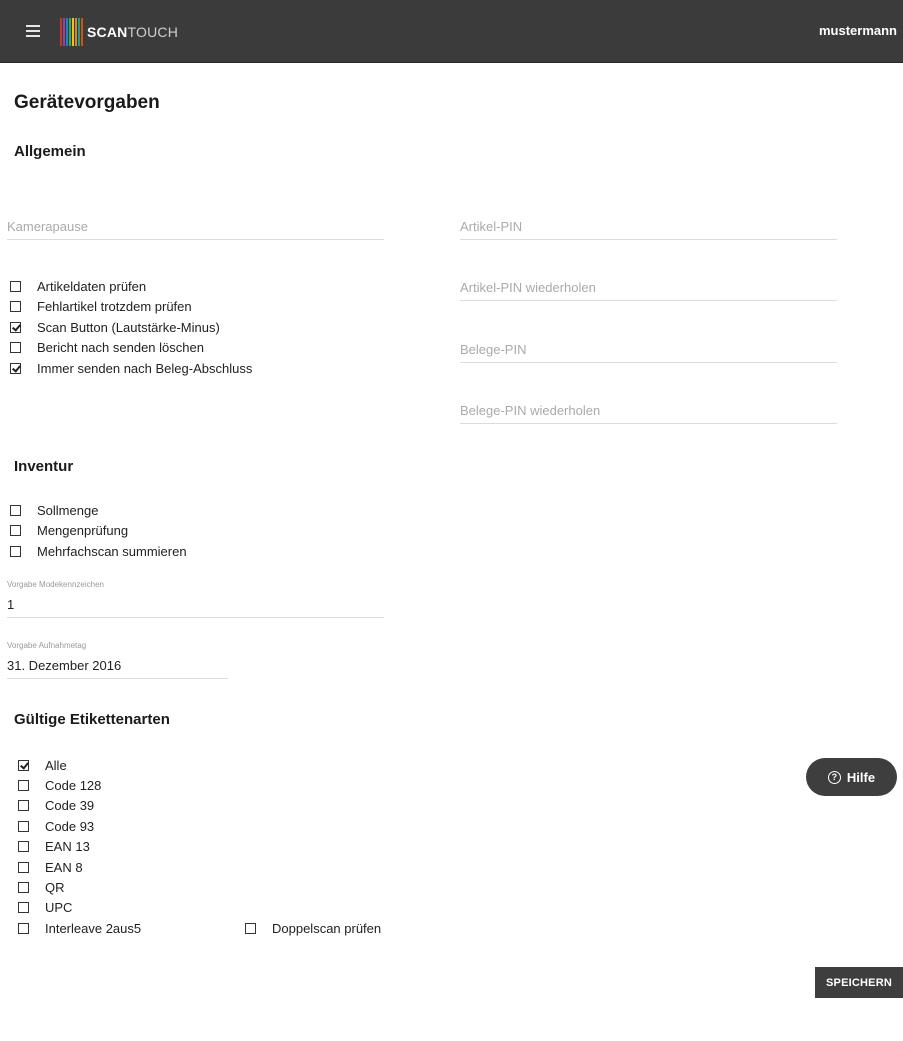 This screenshot has height=1041, width=903. Describe the element at coordinates (195, 599) in the screenshot. I see `modekennzeichen-input: Vorgabe Modekennzeichen 1` at that location.